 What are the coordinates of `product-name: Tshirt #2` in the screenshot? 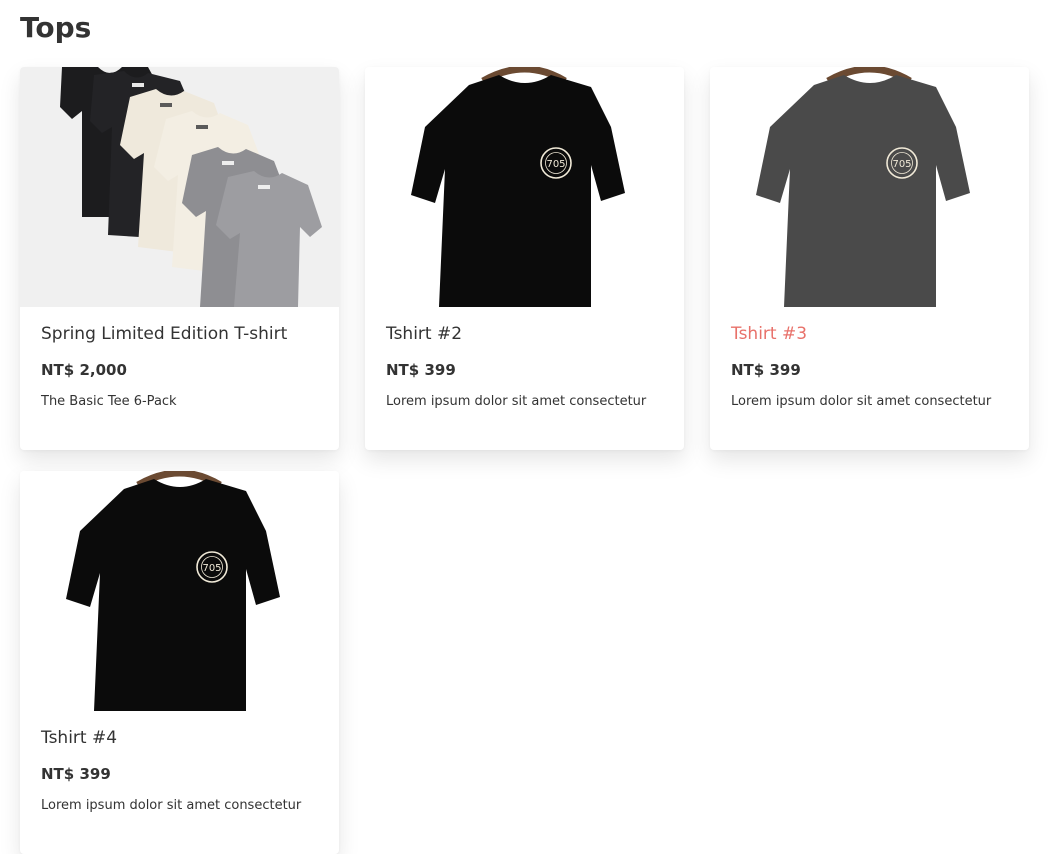 It's located at (524, 334).